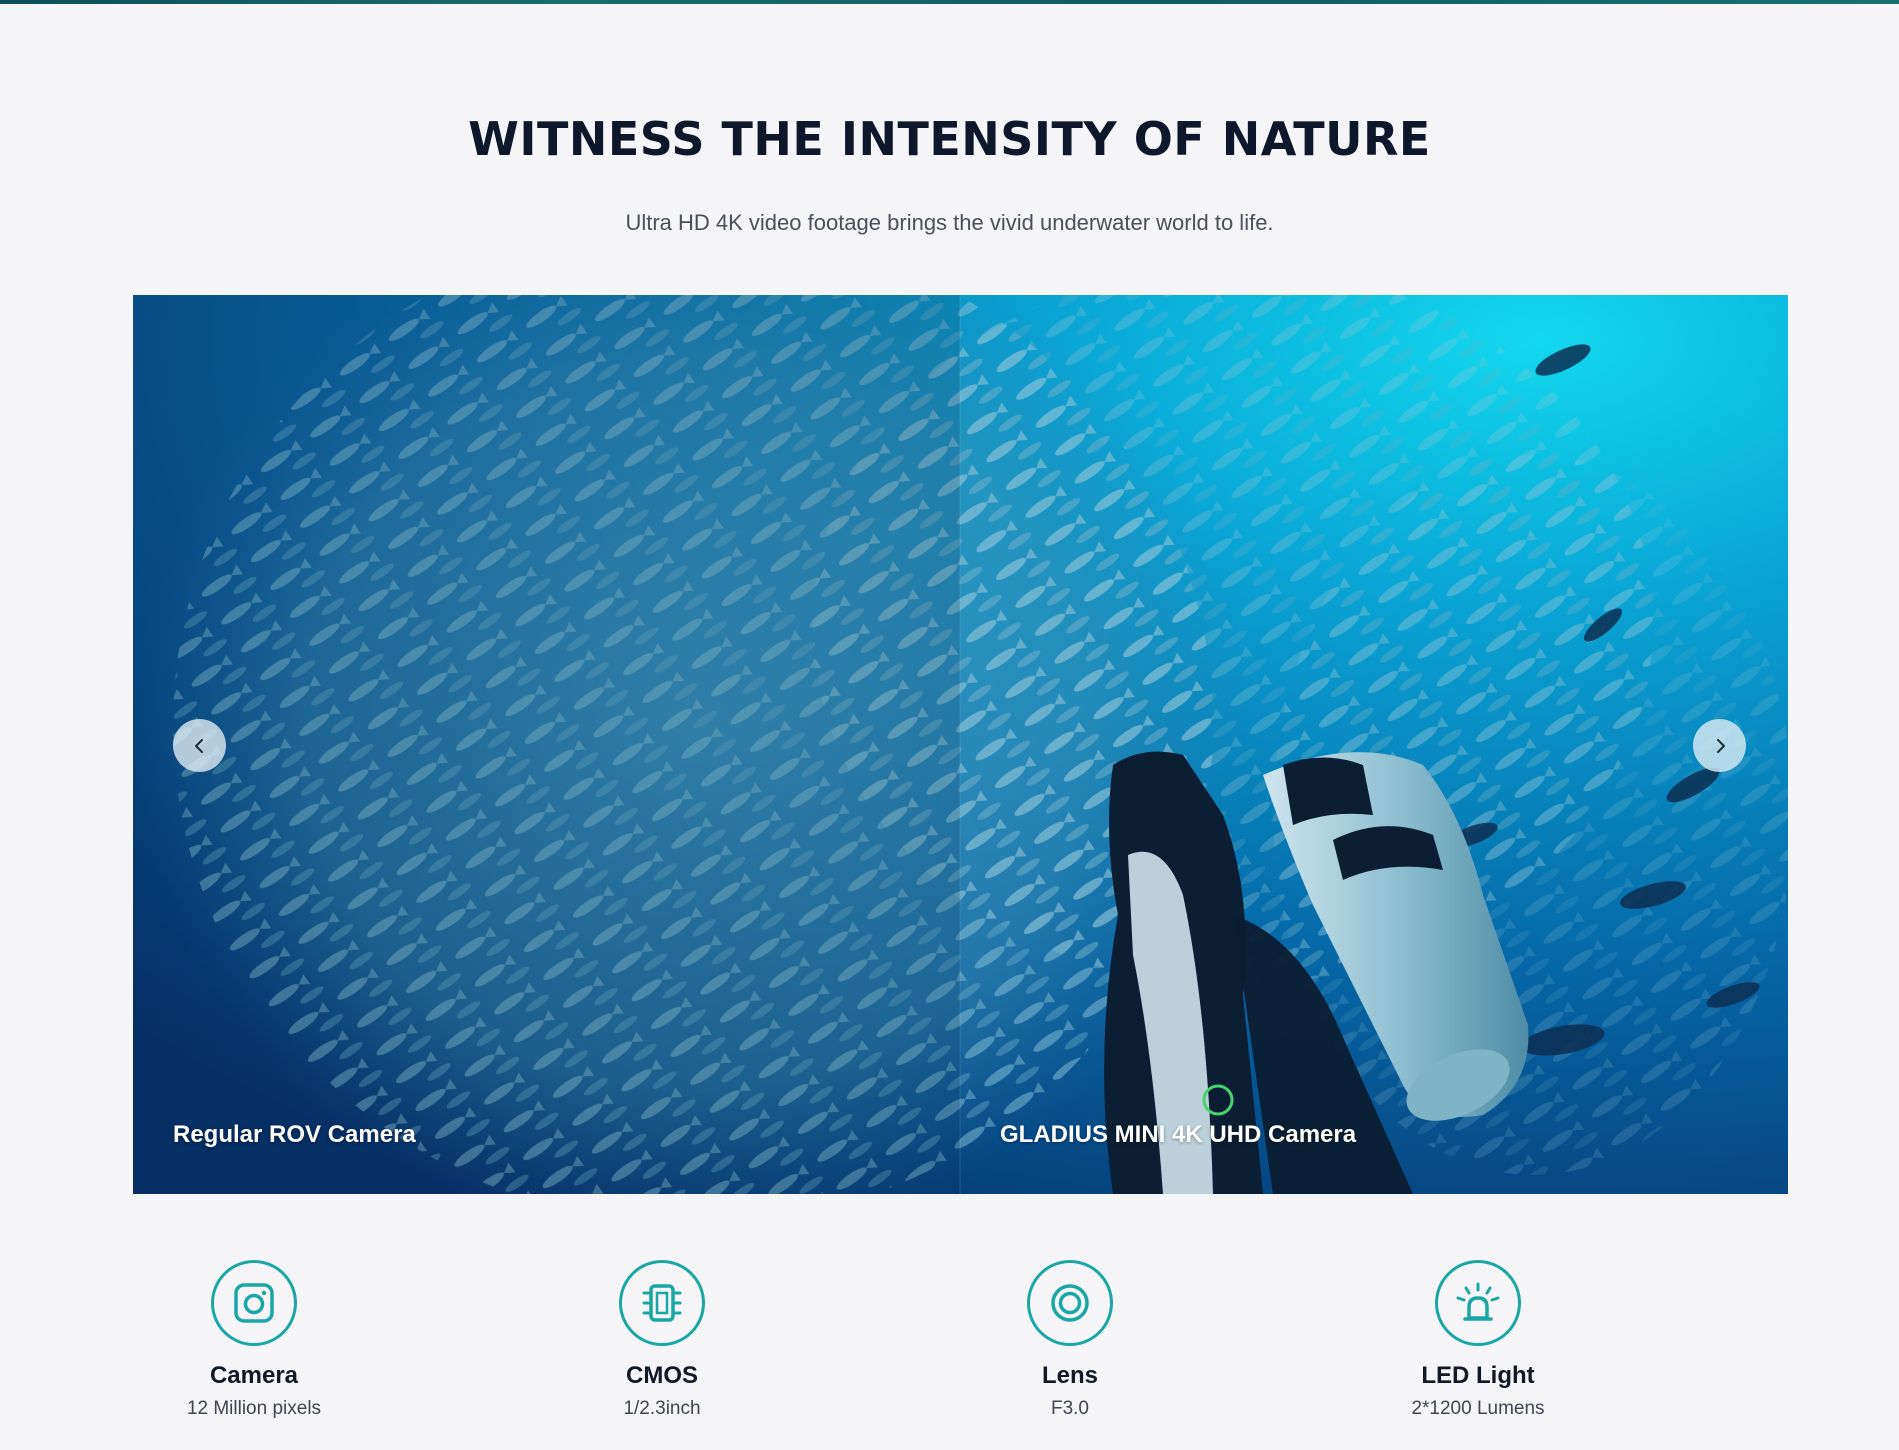  I want to click on 4k-camera-caption: GLADIUS MINI 4K UHD Camera, so click(1178, 1134).